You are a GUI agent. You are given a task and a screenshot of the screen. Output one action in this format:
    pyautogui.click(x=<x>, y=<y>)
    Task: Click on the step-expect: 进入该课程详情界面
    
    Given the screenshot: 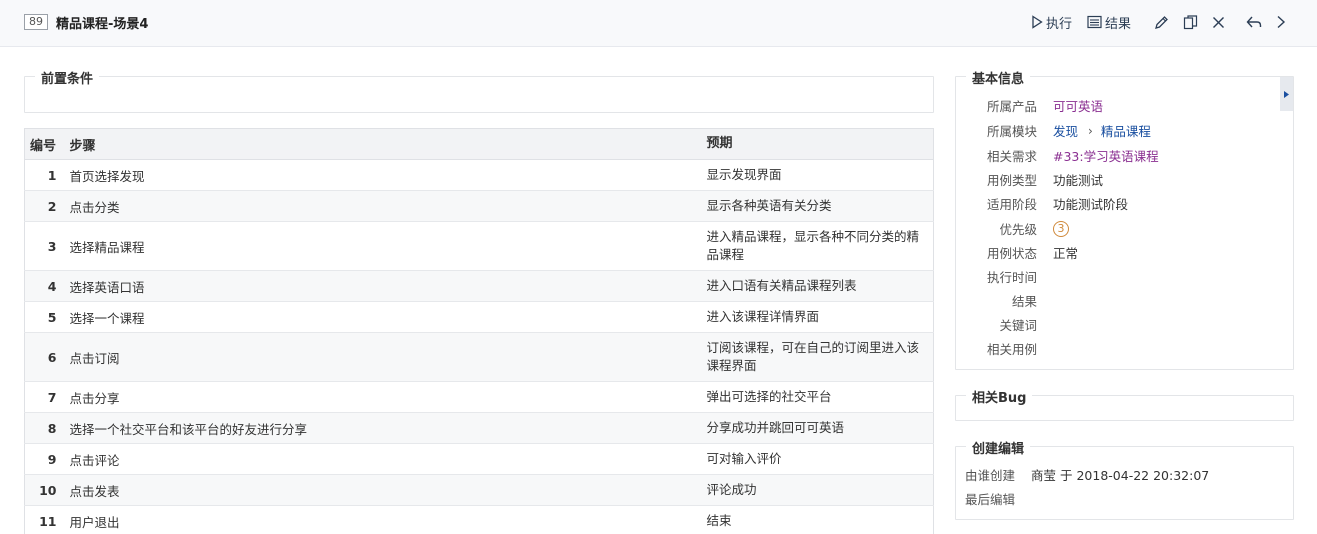 What is the action you would take?
    pyautogui.click(x=817, y=317)
    